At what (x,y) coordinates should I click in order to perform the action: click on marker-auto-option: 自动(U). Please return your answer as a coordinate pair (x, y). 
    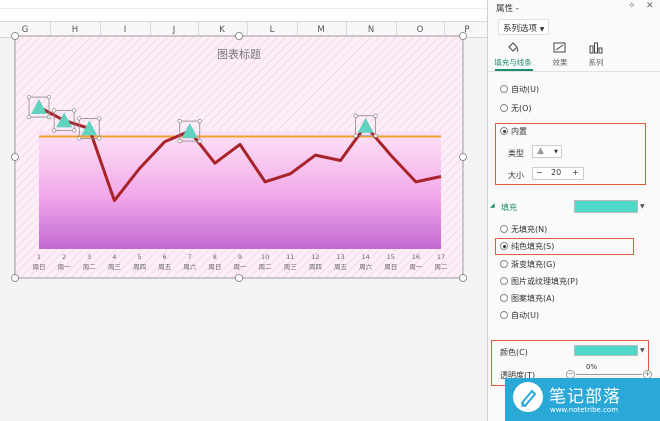
    Looking at the image, I should click on (519, 91).